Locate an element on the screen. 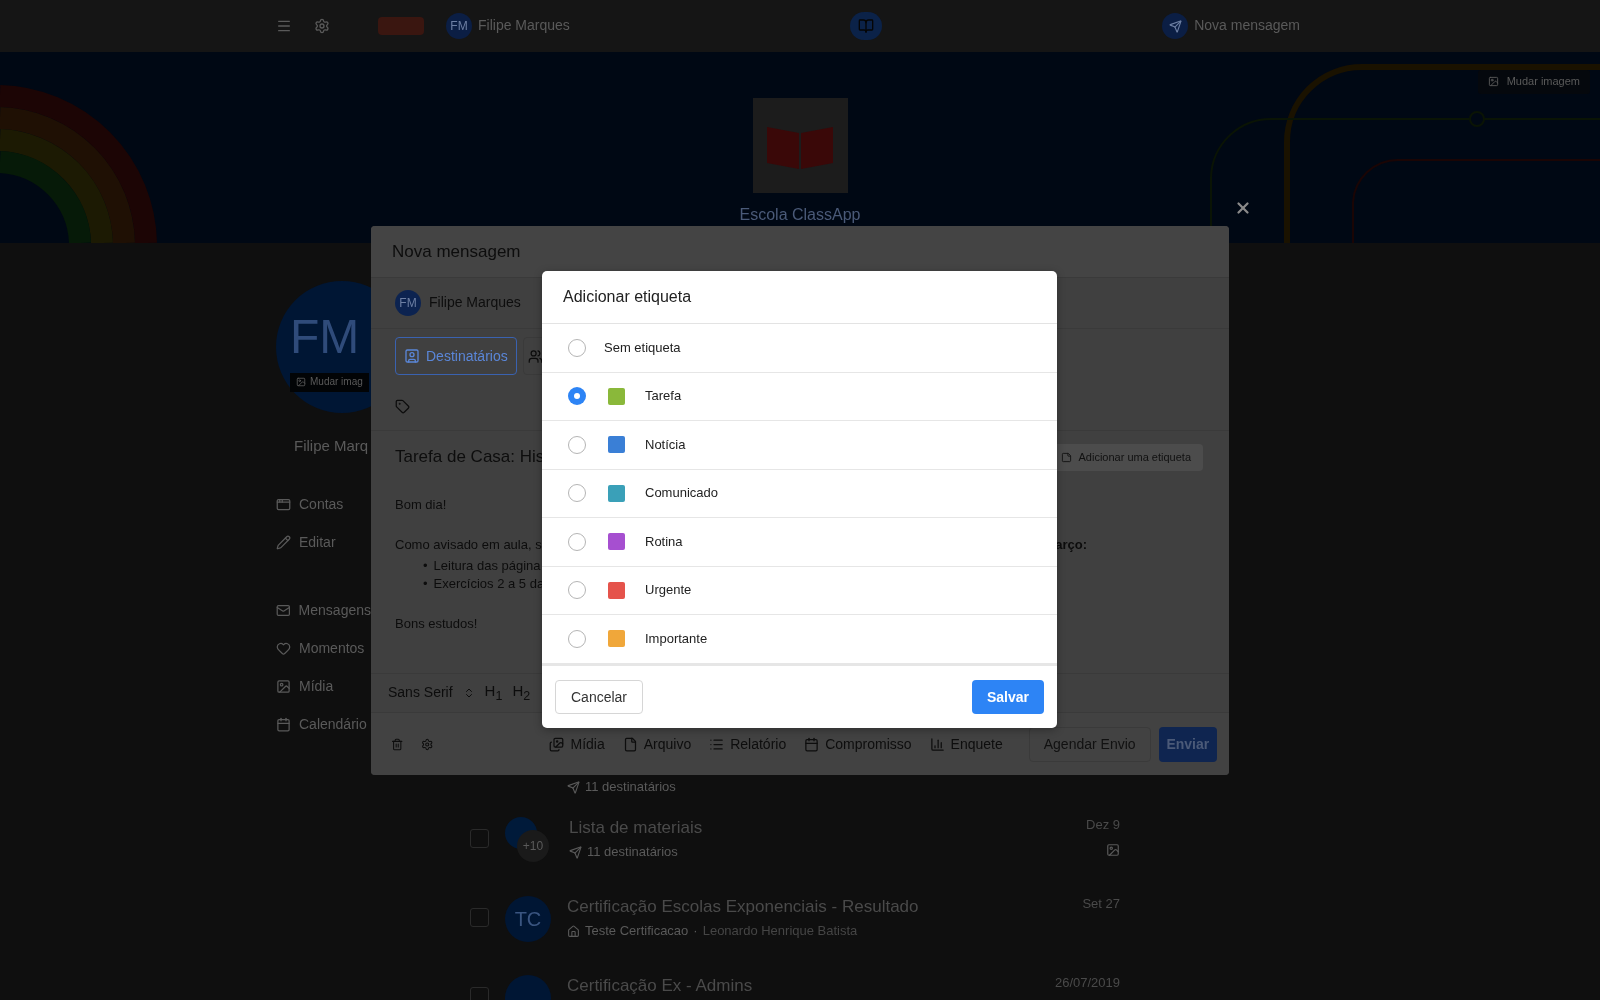  school-name: Escola ClassApp is located at coordinates (800, 214).